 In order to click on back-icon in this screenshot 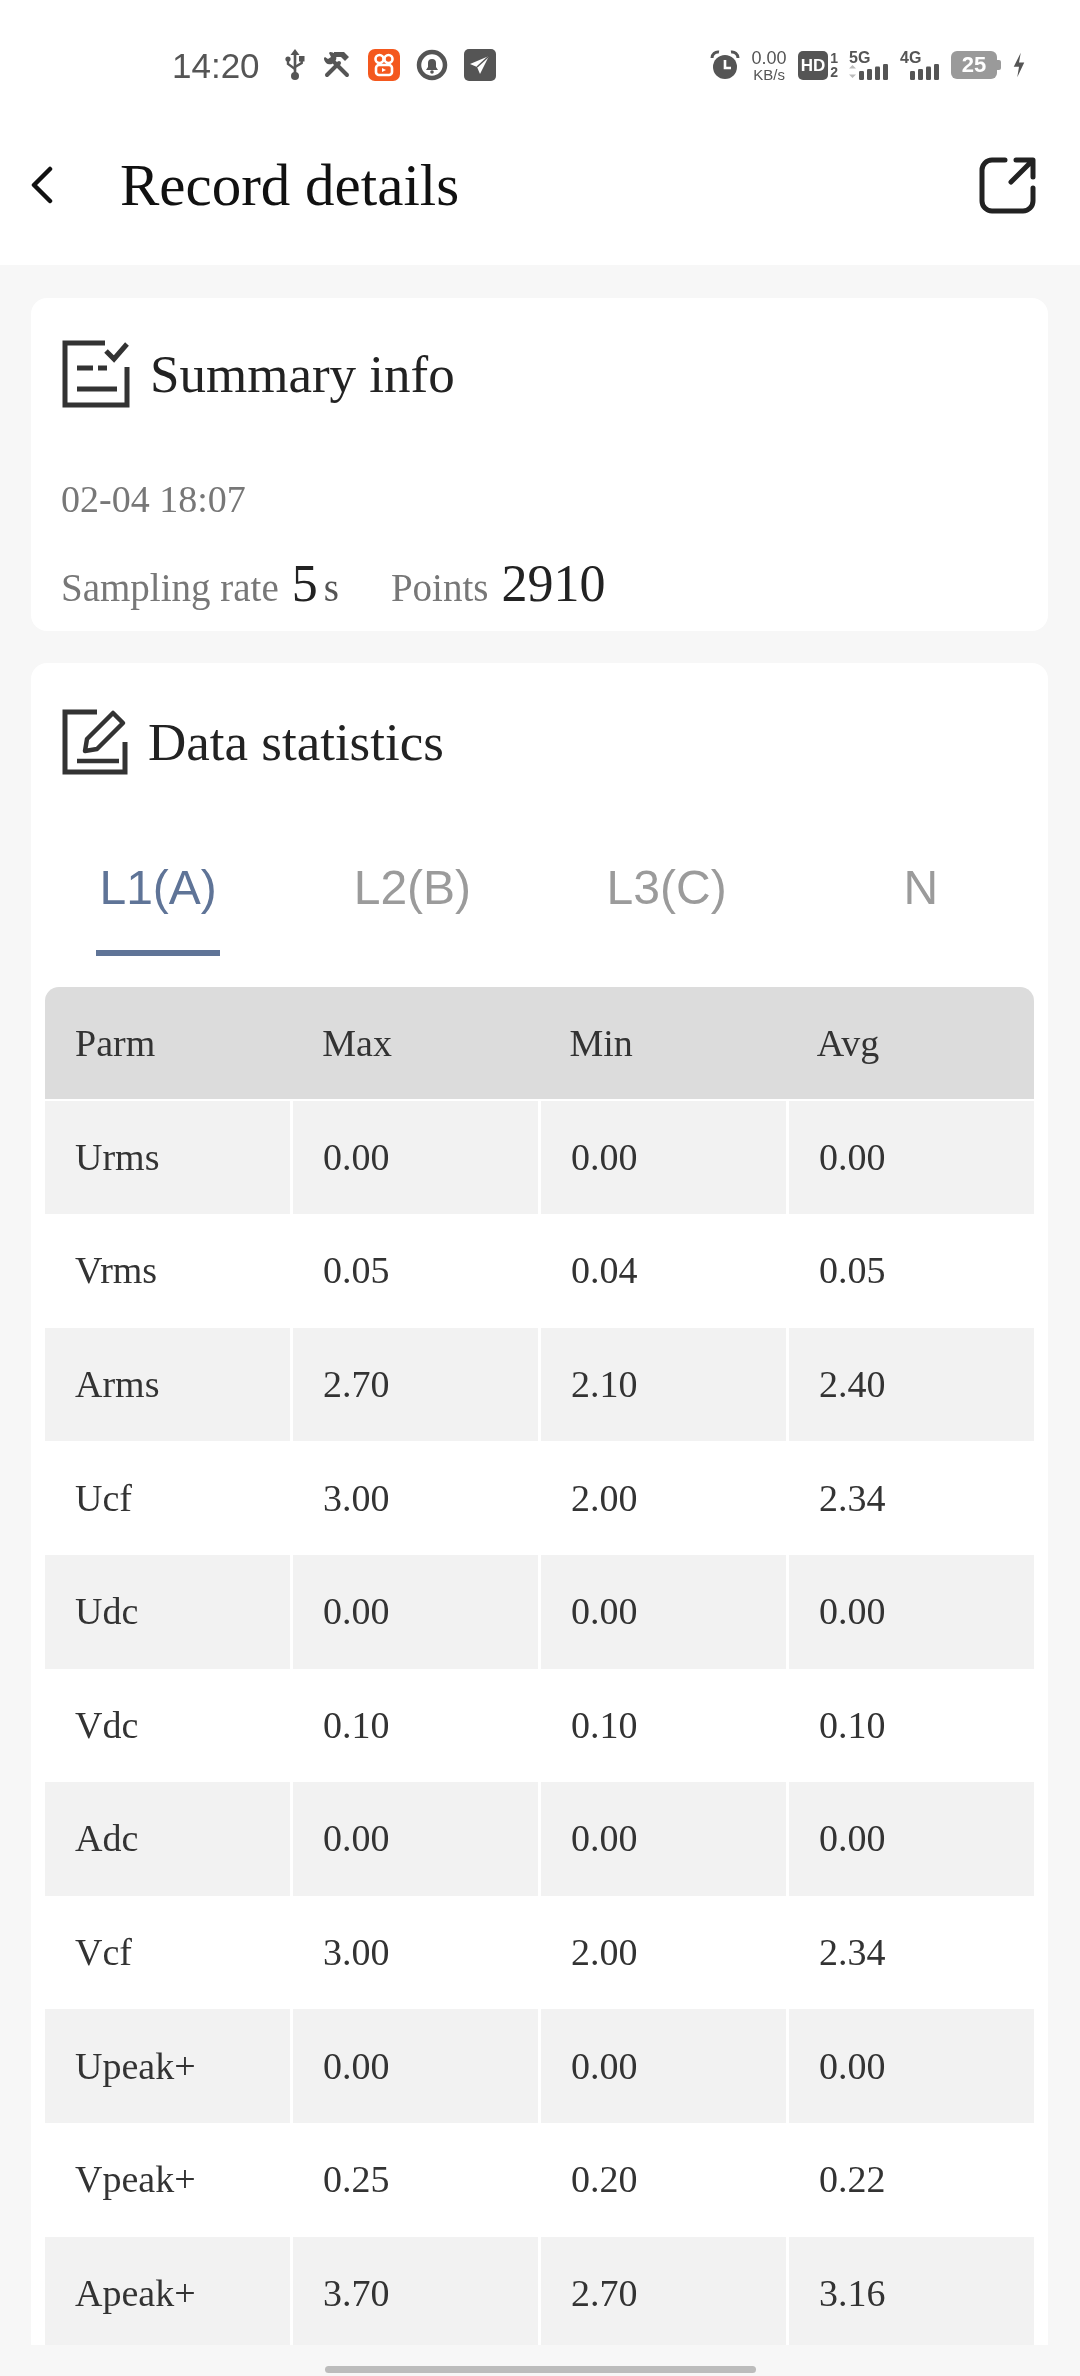, I will do `click(42, 185)`.